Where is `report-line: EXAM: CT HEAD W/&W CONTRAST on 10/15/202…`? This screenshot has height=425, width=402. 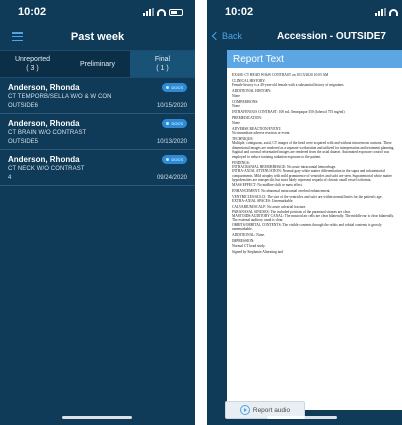
report-line: EXAM: CT HEAD W/&W CONTRAST on 10/15/202… is located at coordinates (280, 75).